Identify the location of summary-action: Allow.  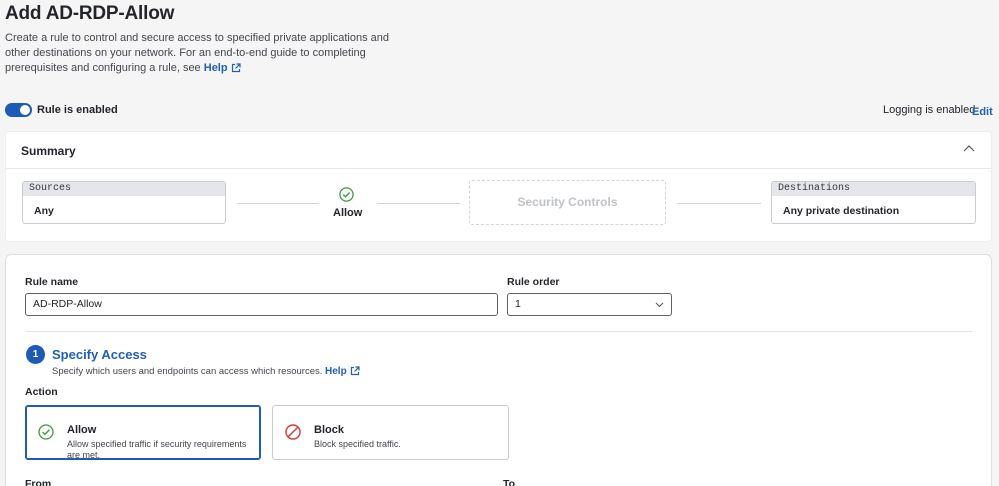
(348, 213).